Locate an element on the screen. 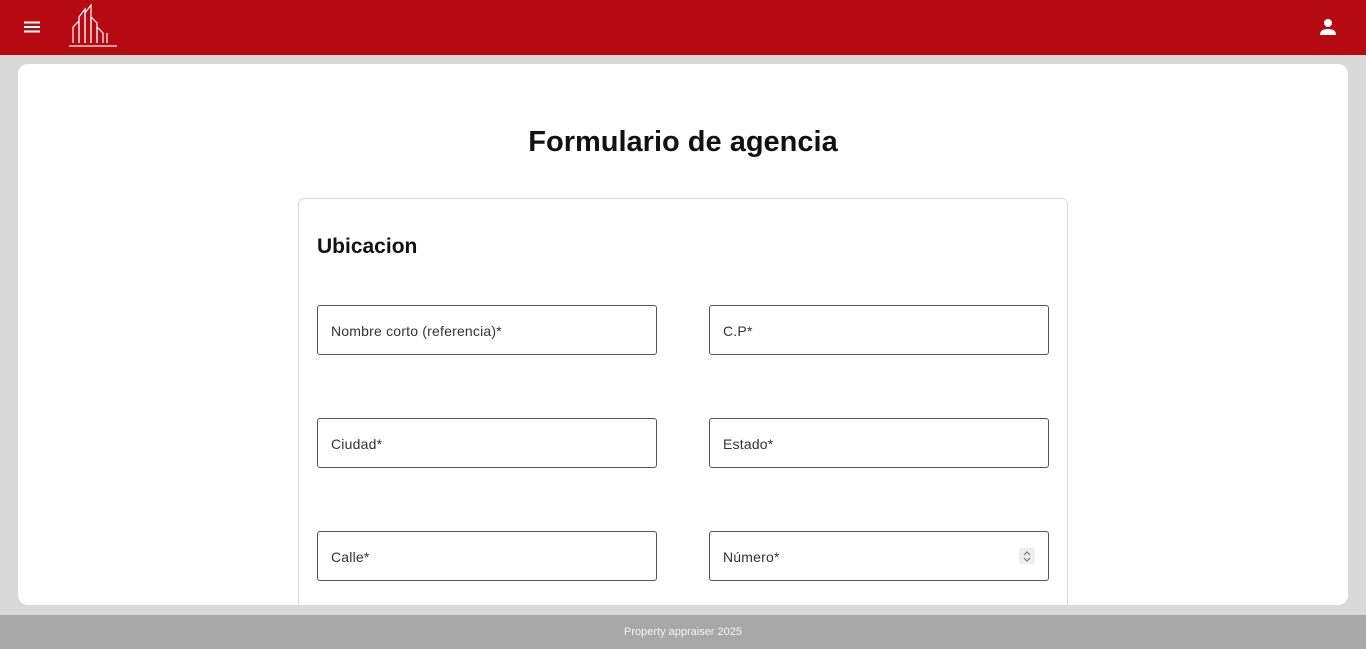 The image size is (1366, 649). section-title: Ubicacion is located at coordinates (367, 246).